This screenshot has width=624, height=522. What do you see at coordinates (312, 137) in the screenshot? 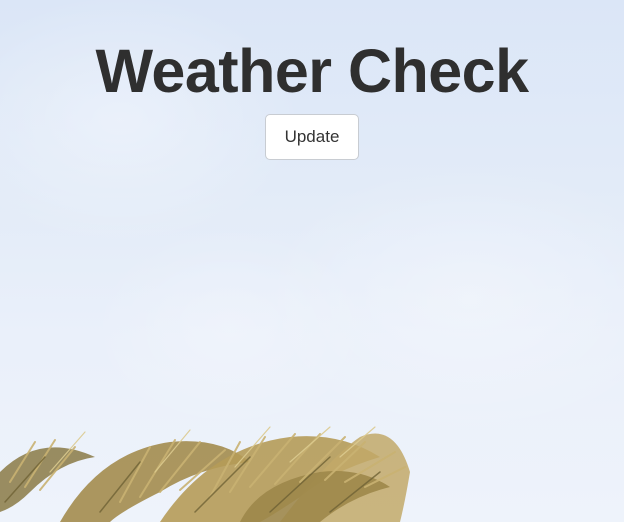
I see `update-button: Update` at bounding box center [312, 137].